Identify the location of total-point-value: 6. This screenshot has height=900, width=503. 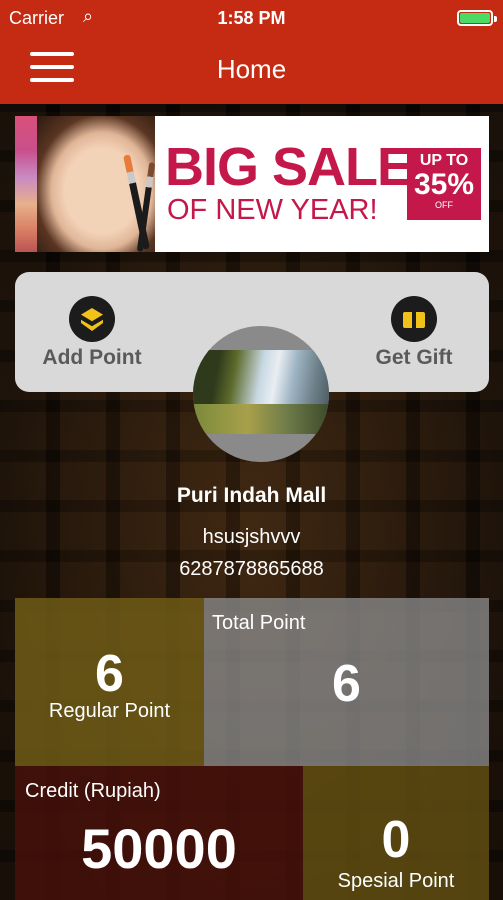
(346, 684).